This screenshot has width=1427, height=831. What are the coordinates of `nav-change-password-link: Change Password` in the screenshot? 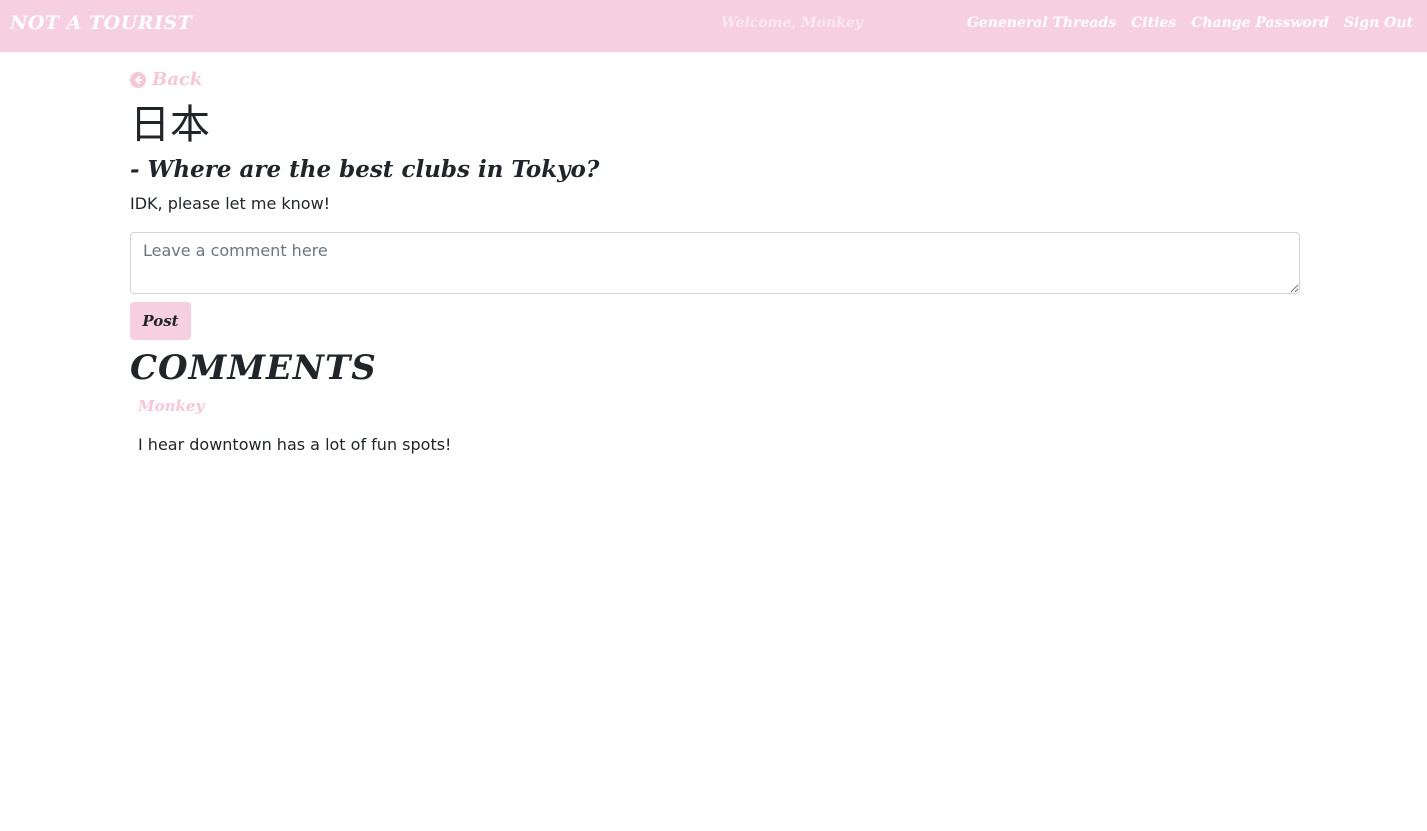 It's located at (1260, 23).